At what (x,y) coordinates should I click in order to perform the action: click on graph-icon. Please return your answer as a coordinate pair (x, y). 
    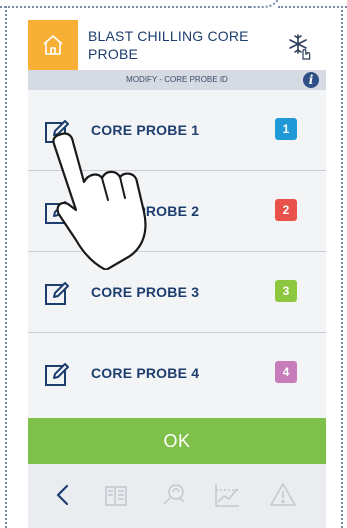
    Looking at the image, I should click on (227, 495).